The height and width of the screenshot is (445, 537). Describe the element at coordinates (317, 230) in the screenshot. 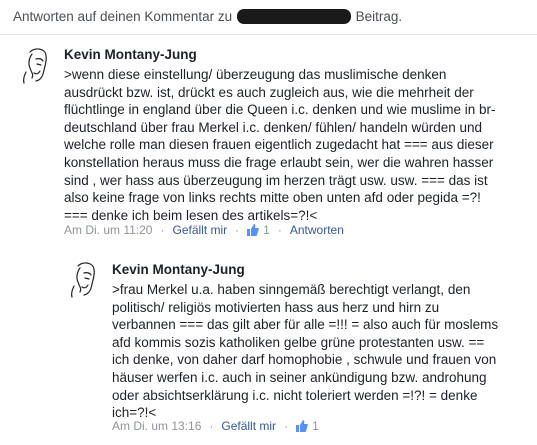

I see `reply-link: Antworten` at that location.